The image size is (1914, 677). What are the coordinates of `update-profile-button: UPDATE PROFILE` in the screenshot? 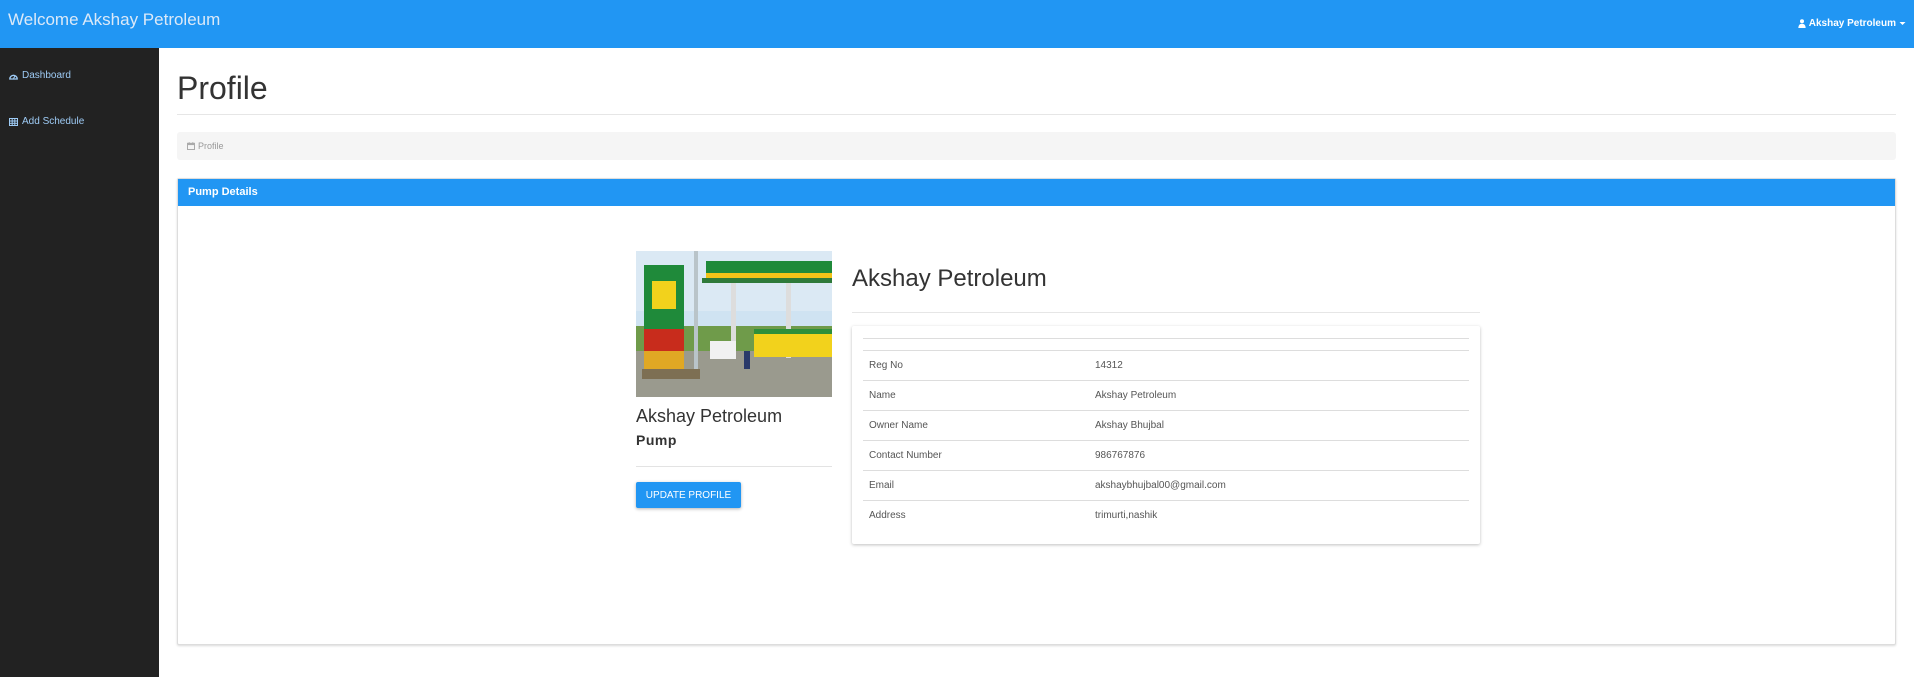 It's located at (688, 495).